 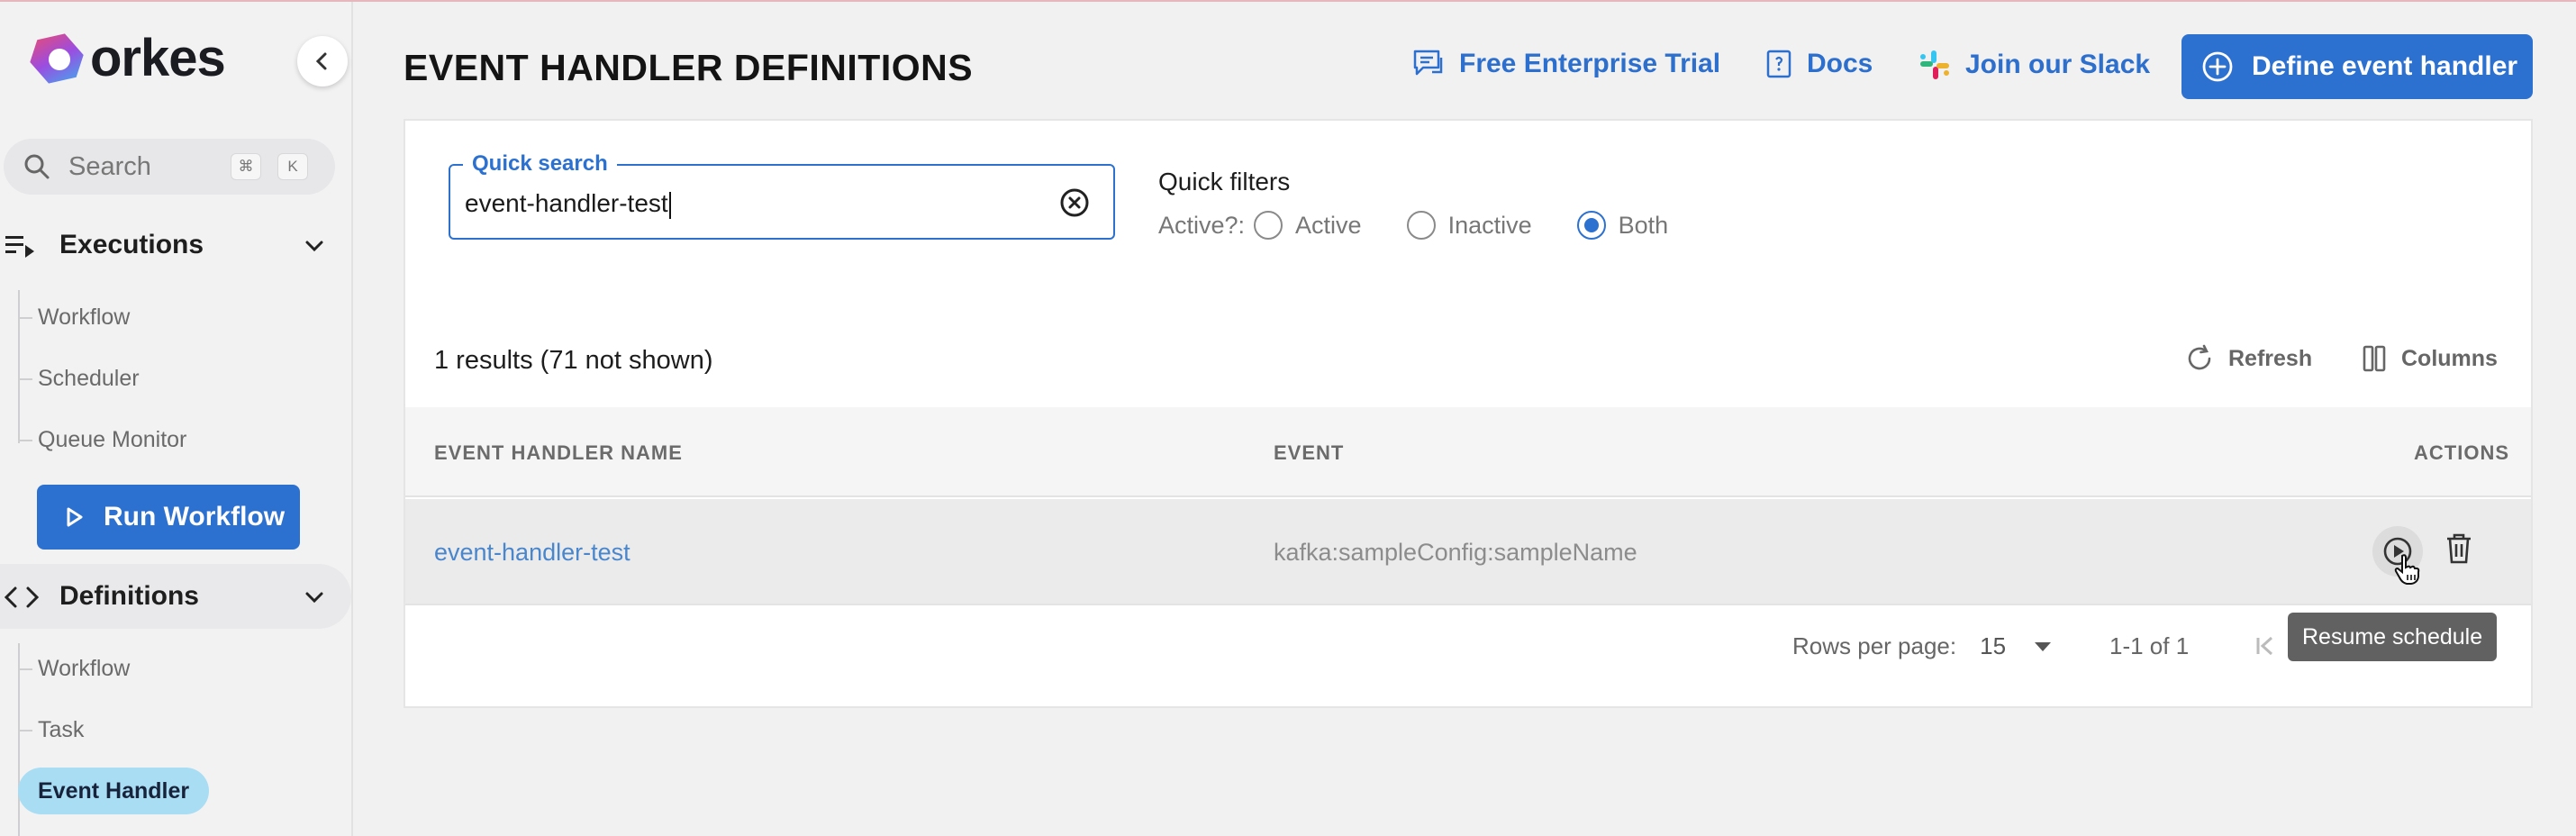 I want to click on refresh-icon, so click(x=2199, y=357).